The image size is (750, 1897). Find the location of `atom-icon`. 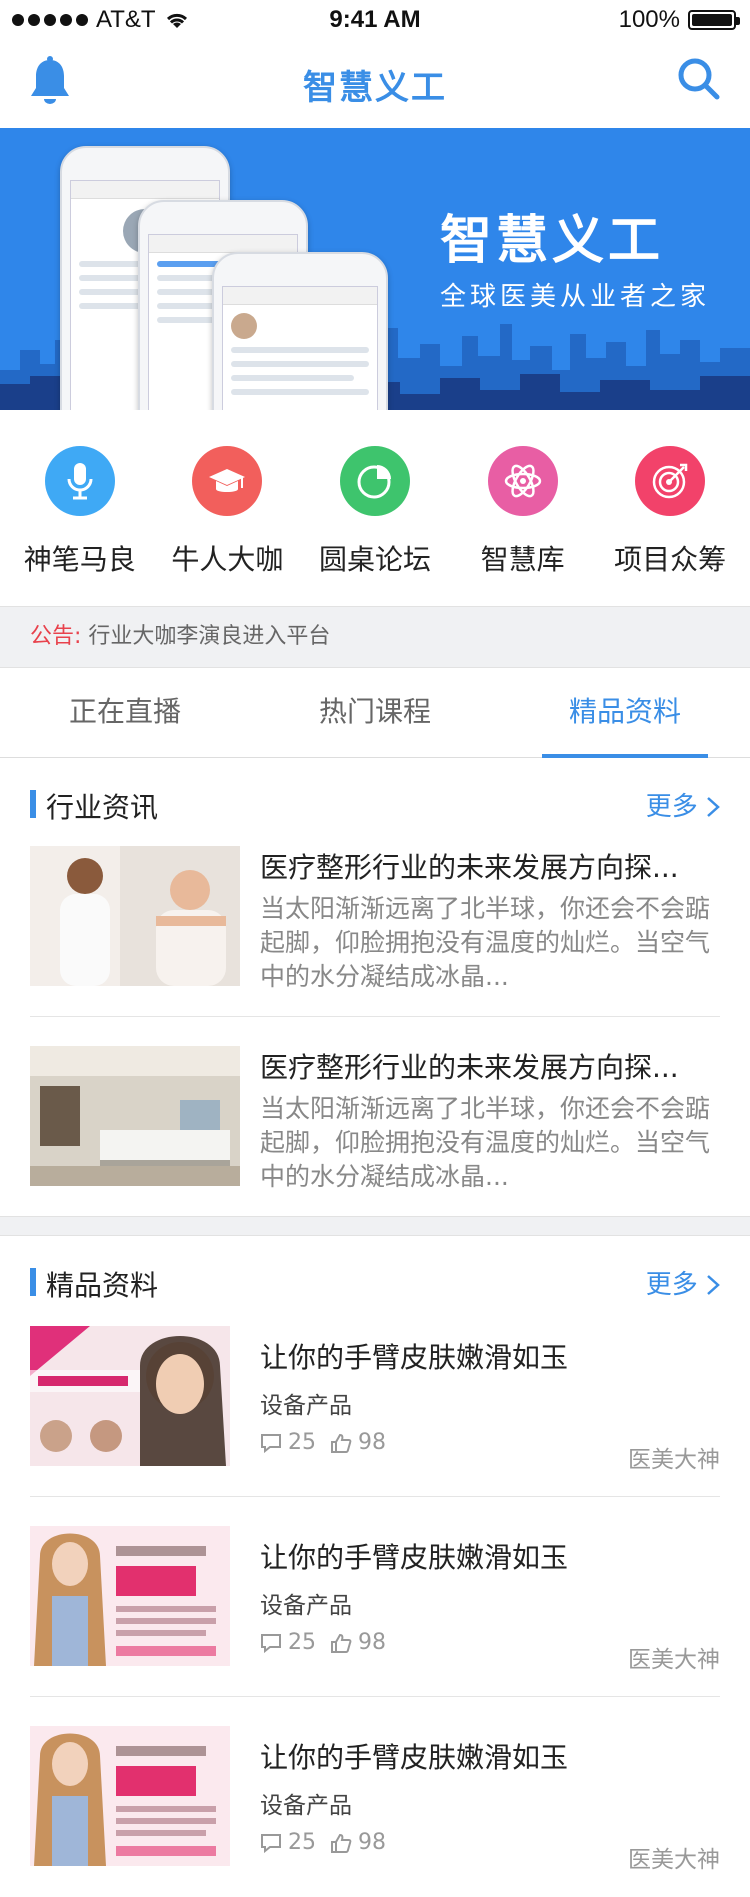

atom-icon is located at coordinates (522, 481).